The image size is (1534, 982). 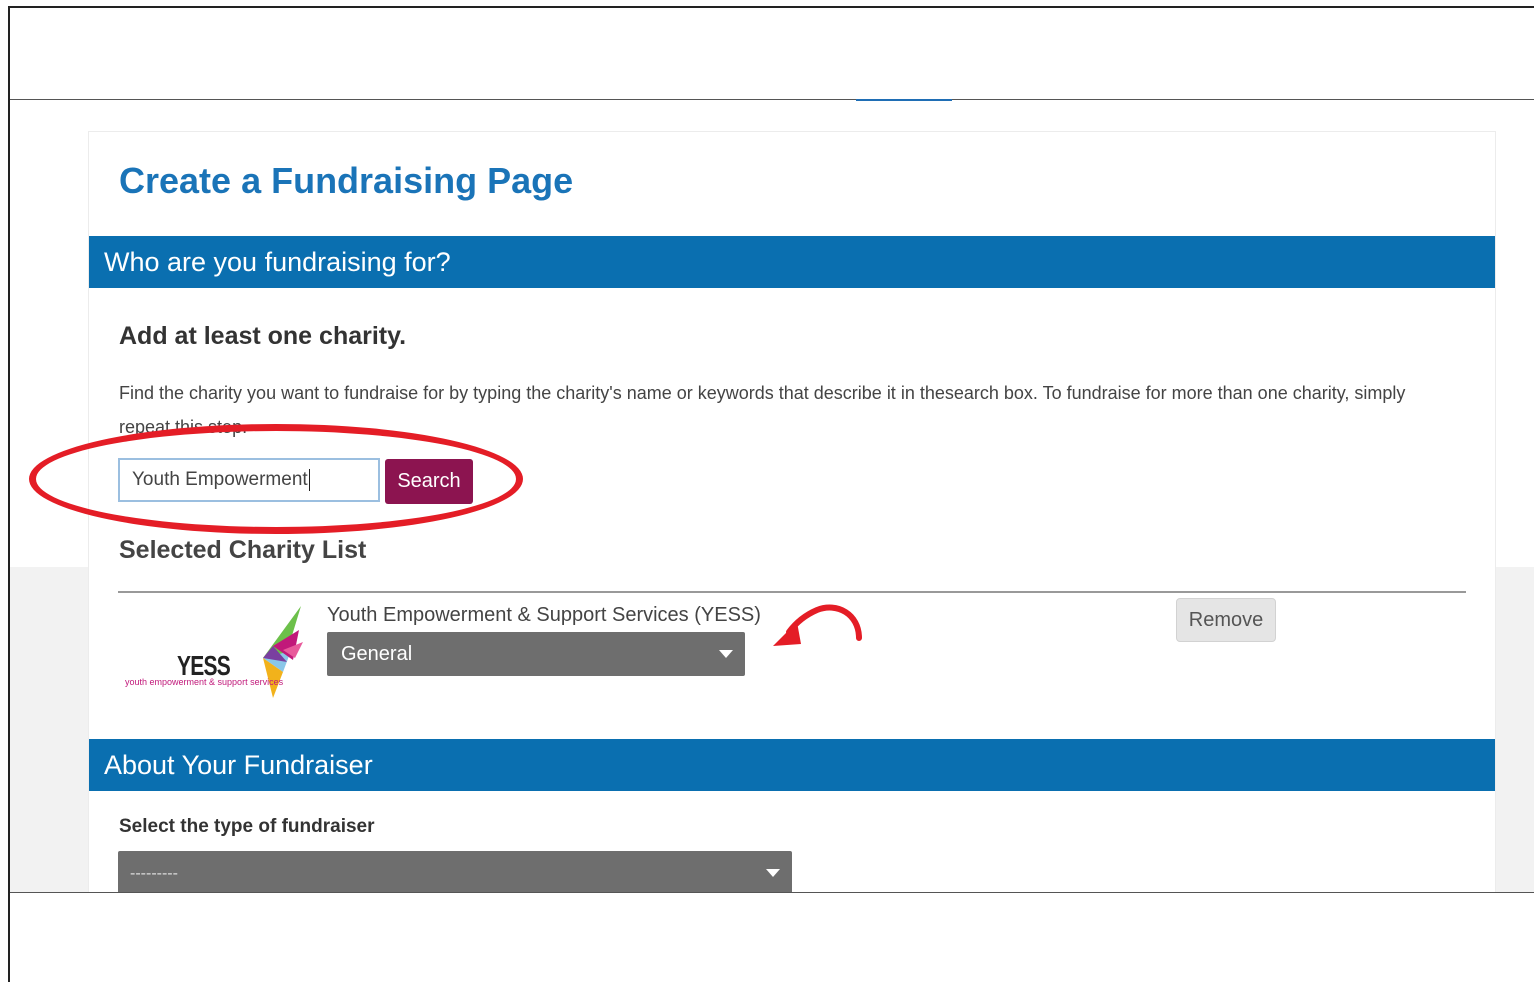 What do you see at coordinates (455, 871) in the screenshot?
I see `fundraiser-type-dropdown: ---------` at bounding box center [455, 871].